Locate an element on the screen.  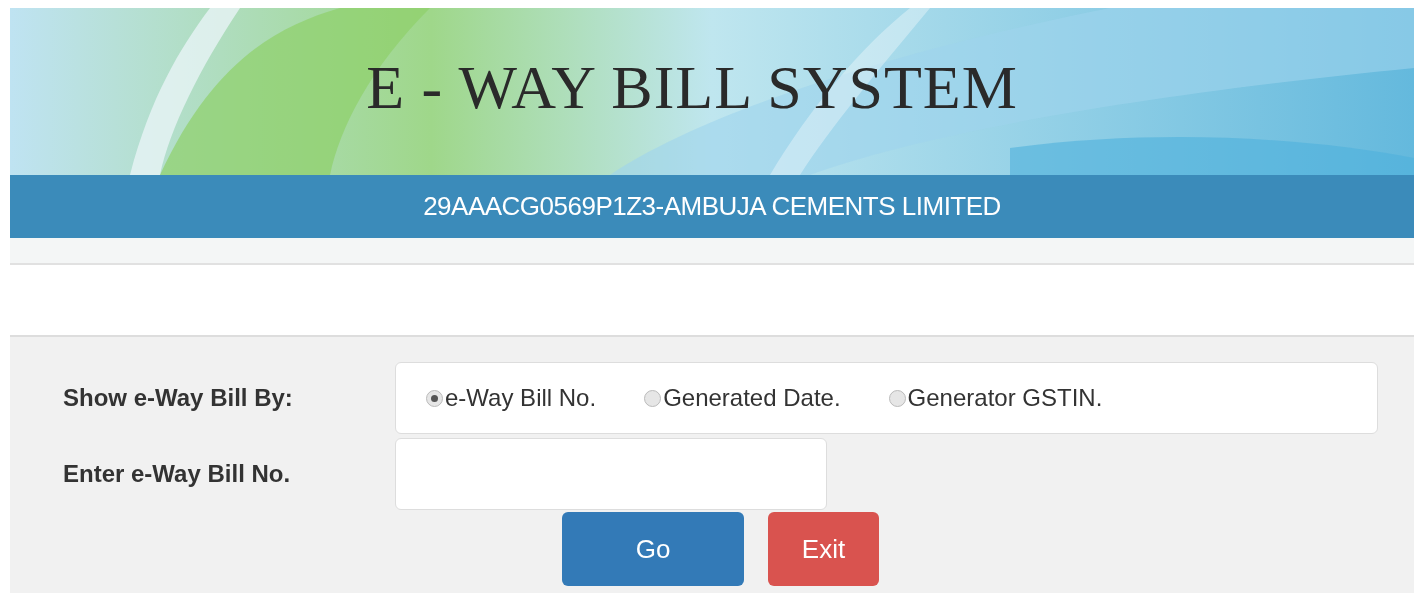
radio-option: Generator GSTIN. is located at coordinates (995, 398).